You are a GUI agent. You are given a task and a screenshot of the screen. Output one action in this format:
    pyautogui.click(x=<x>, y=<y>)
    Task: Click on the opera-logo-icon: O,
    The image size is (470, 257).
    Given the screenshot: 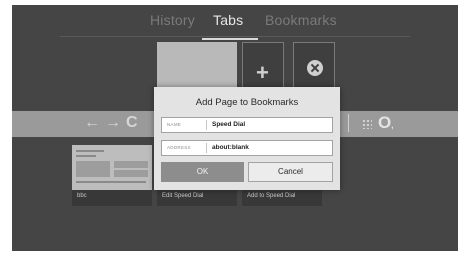 What is the action you would take?
    pyautogui.click(x=385, y=123)
    